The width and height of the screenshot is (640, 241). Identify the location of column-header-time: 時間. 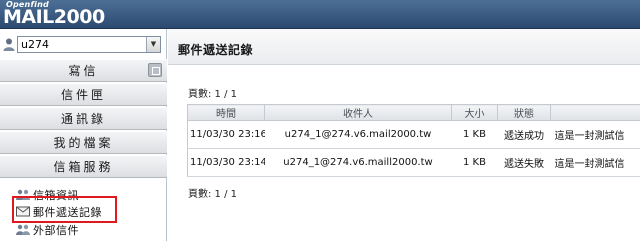
(226, 112).